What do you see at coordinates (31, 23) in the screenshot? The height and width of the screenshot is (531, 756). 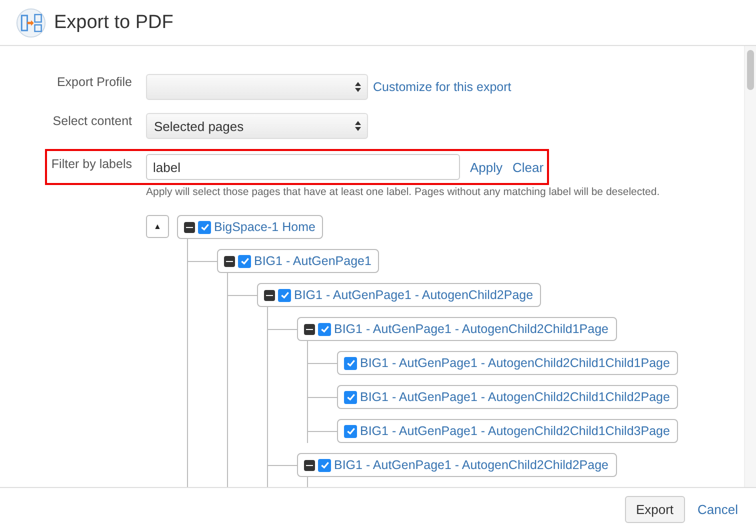 I see `app-logo-icon` at bounding box center [31, 23].